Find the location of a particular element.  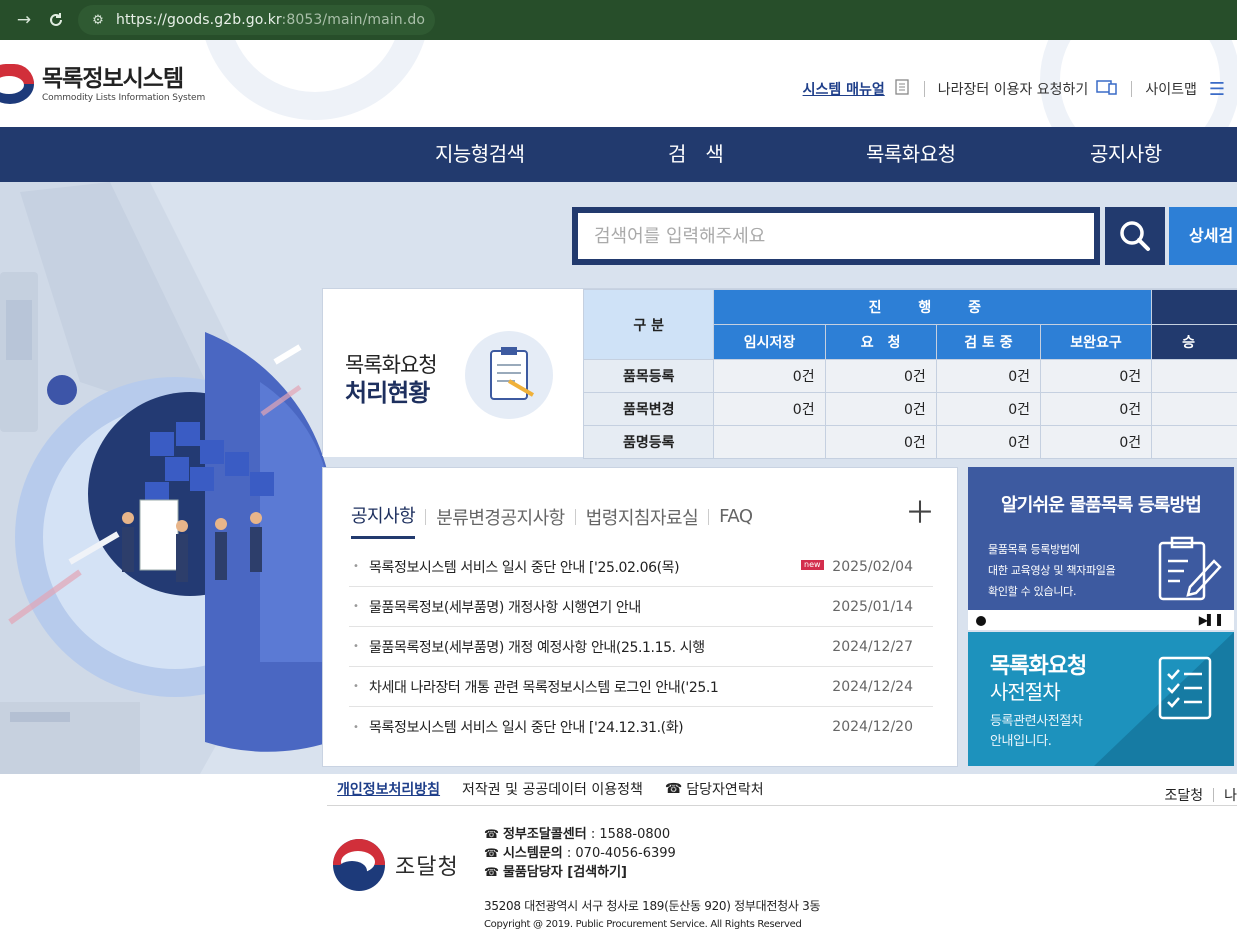

reload-icon is located at coordinates (56, 20).